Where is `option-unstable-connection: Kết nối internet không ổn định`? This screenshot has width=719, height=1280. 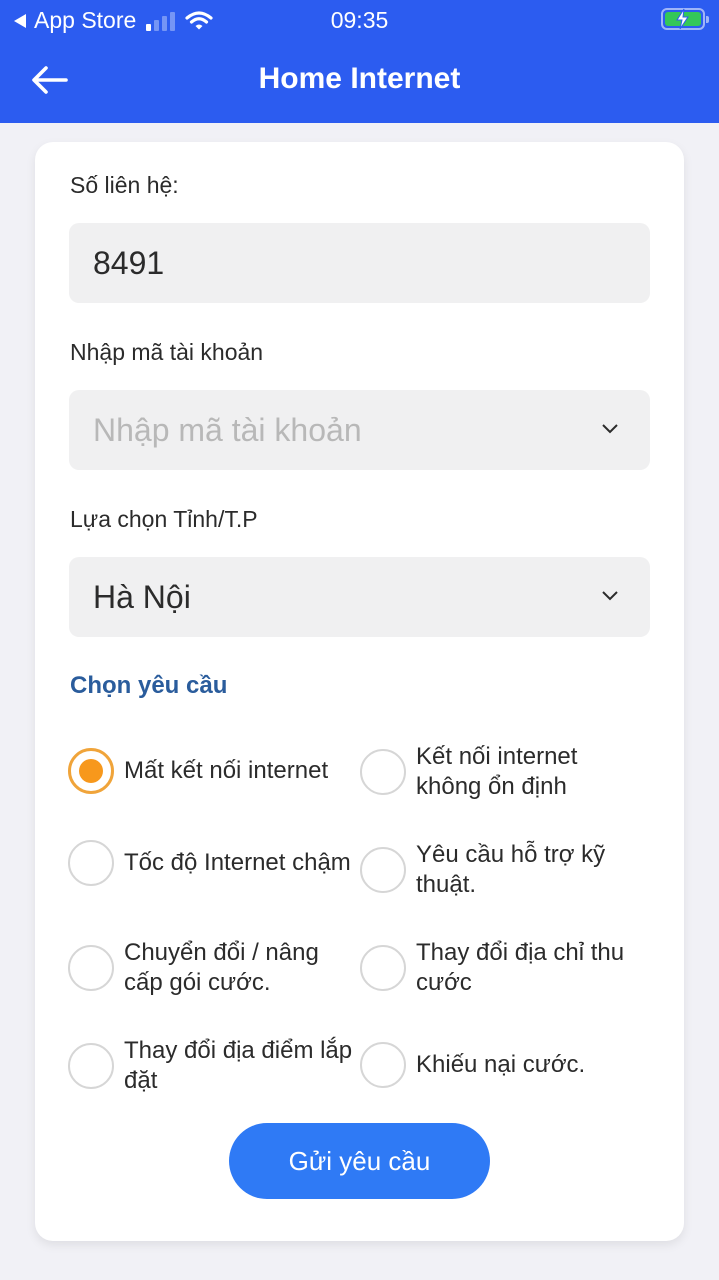 option-unstable-connection: Kết nối internet không ổn định is located at coordinates (503, 772).